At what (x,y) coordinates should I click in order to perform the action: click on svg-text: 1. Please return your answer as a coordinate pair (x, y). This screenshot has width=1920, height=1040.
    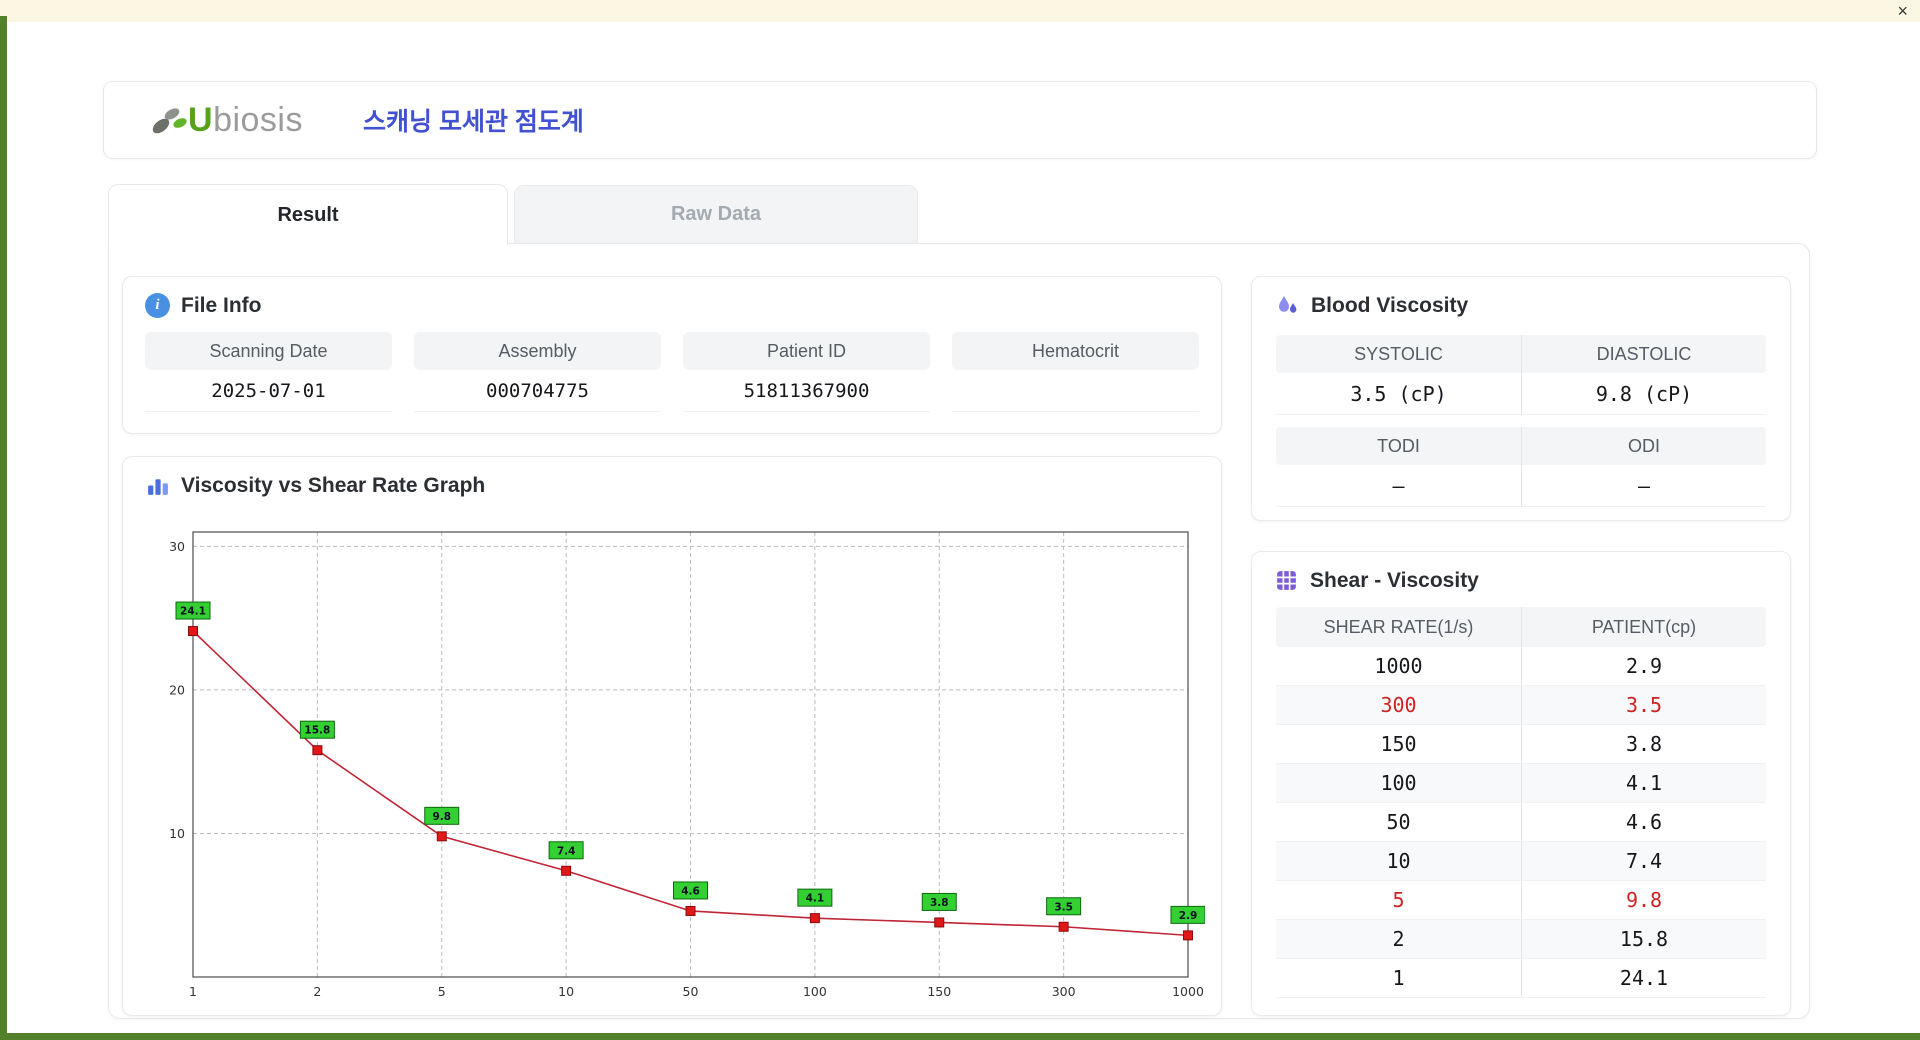
    Looking at the image, I should click on (193, 991).